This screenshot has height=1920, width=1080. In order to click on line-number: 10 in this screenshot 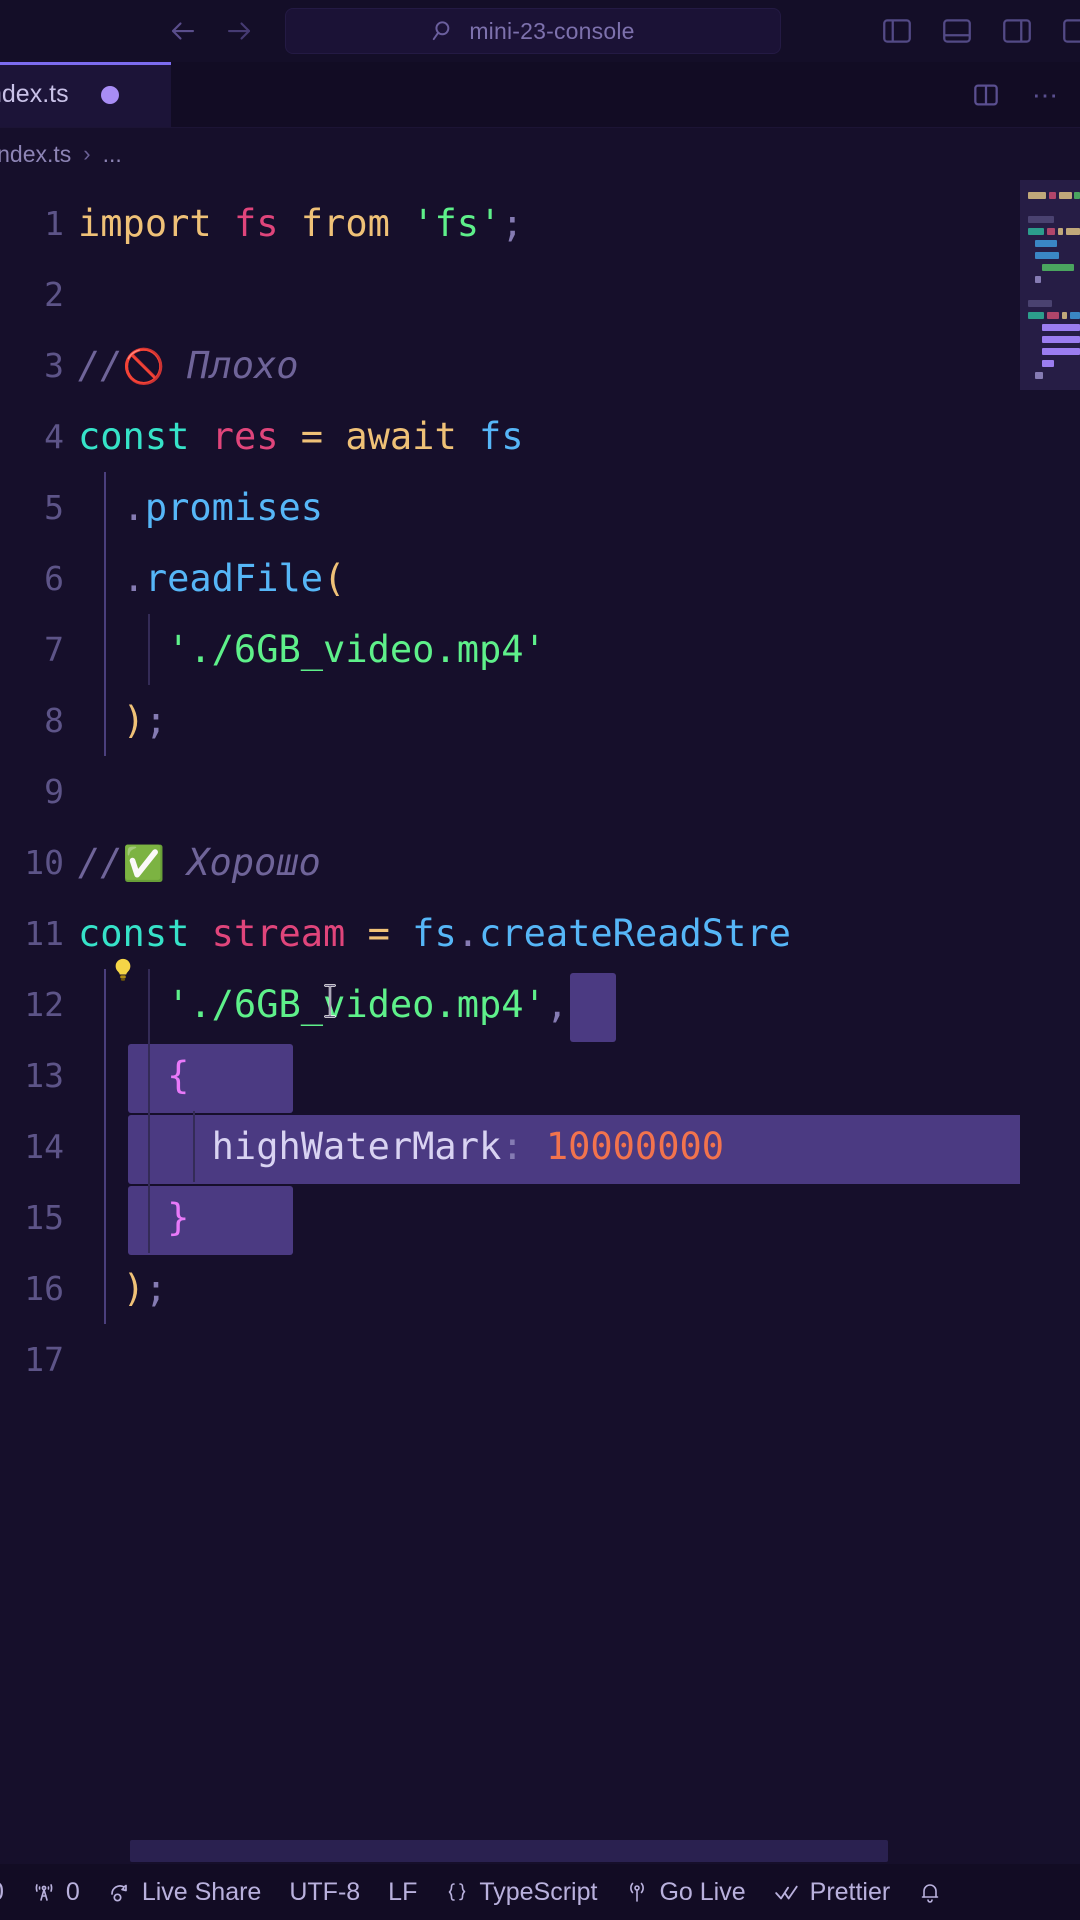, I will do `click(44, 862)`.